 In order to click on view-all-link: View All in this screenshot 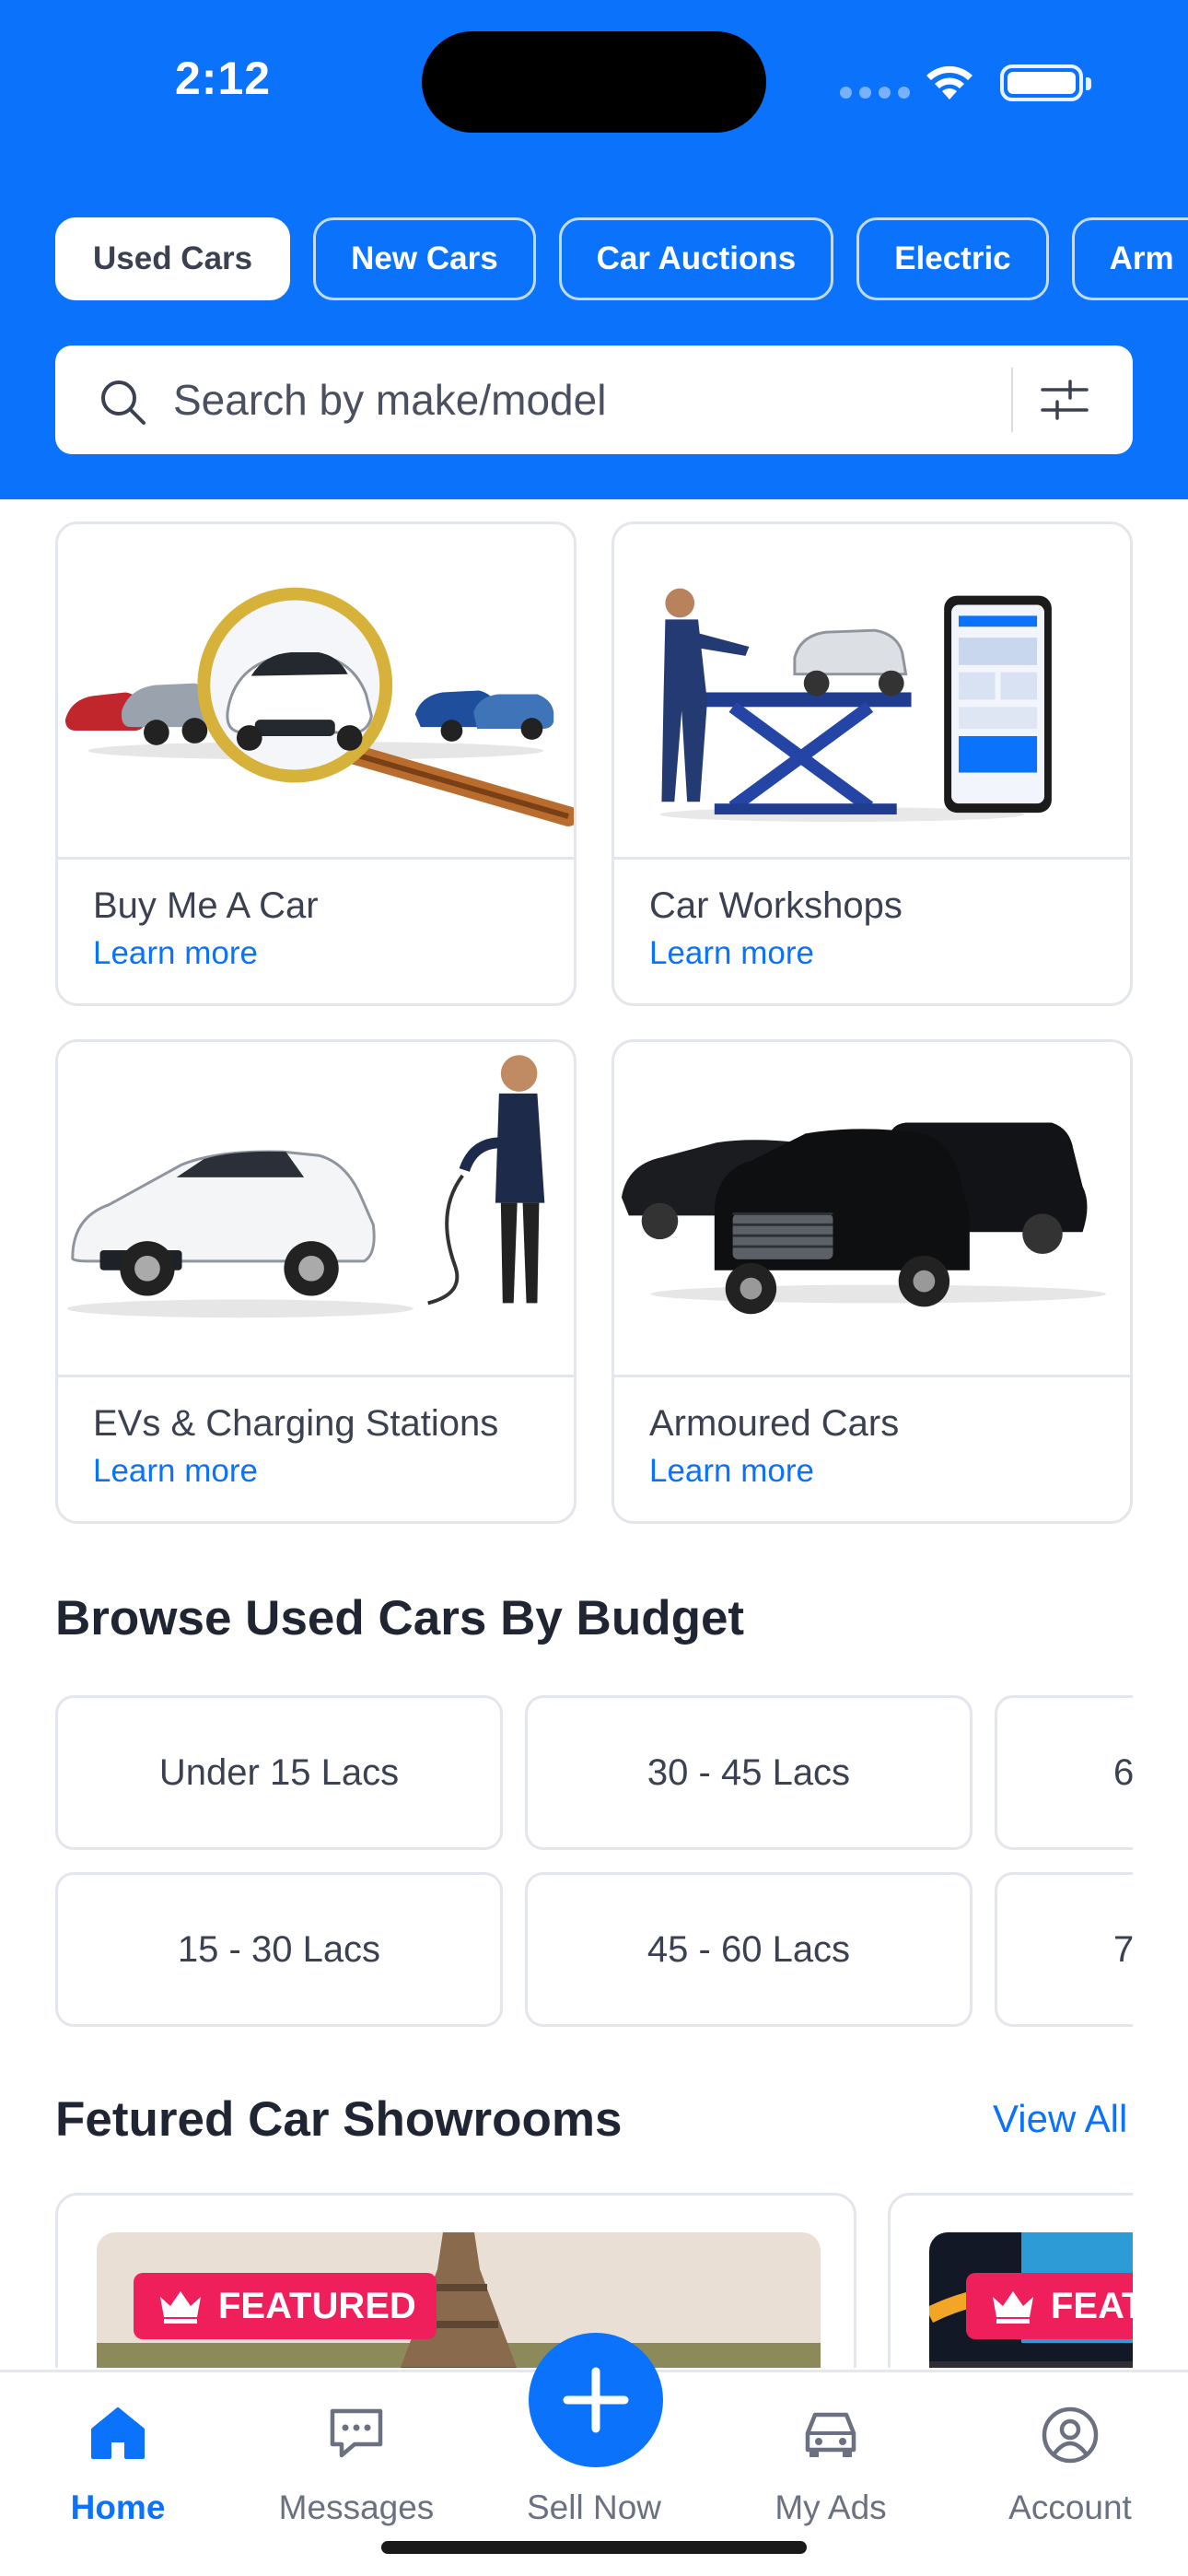, I will do `click(1060, 2119)`.